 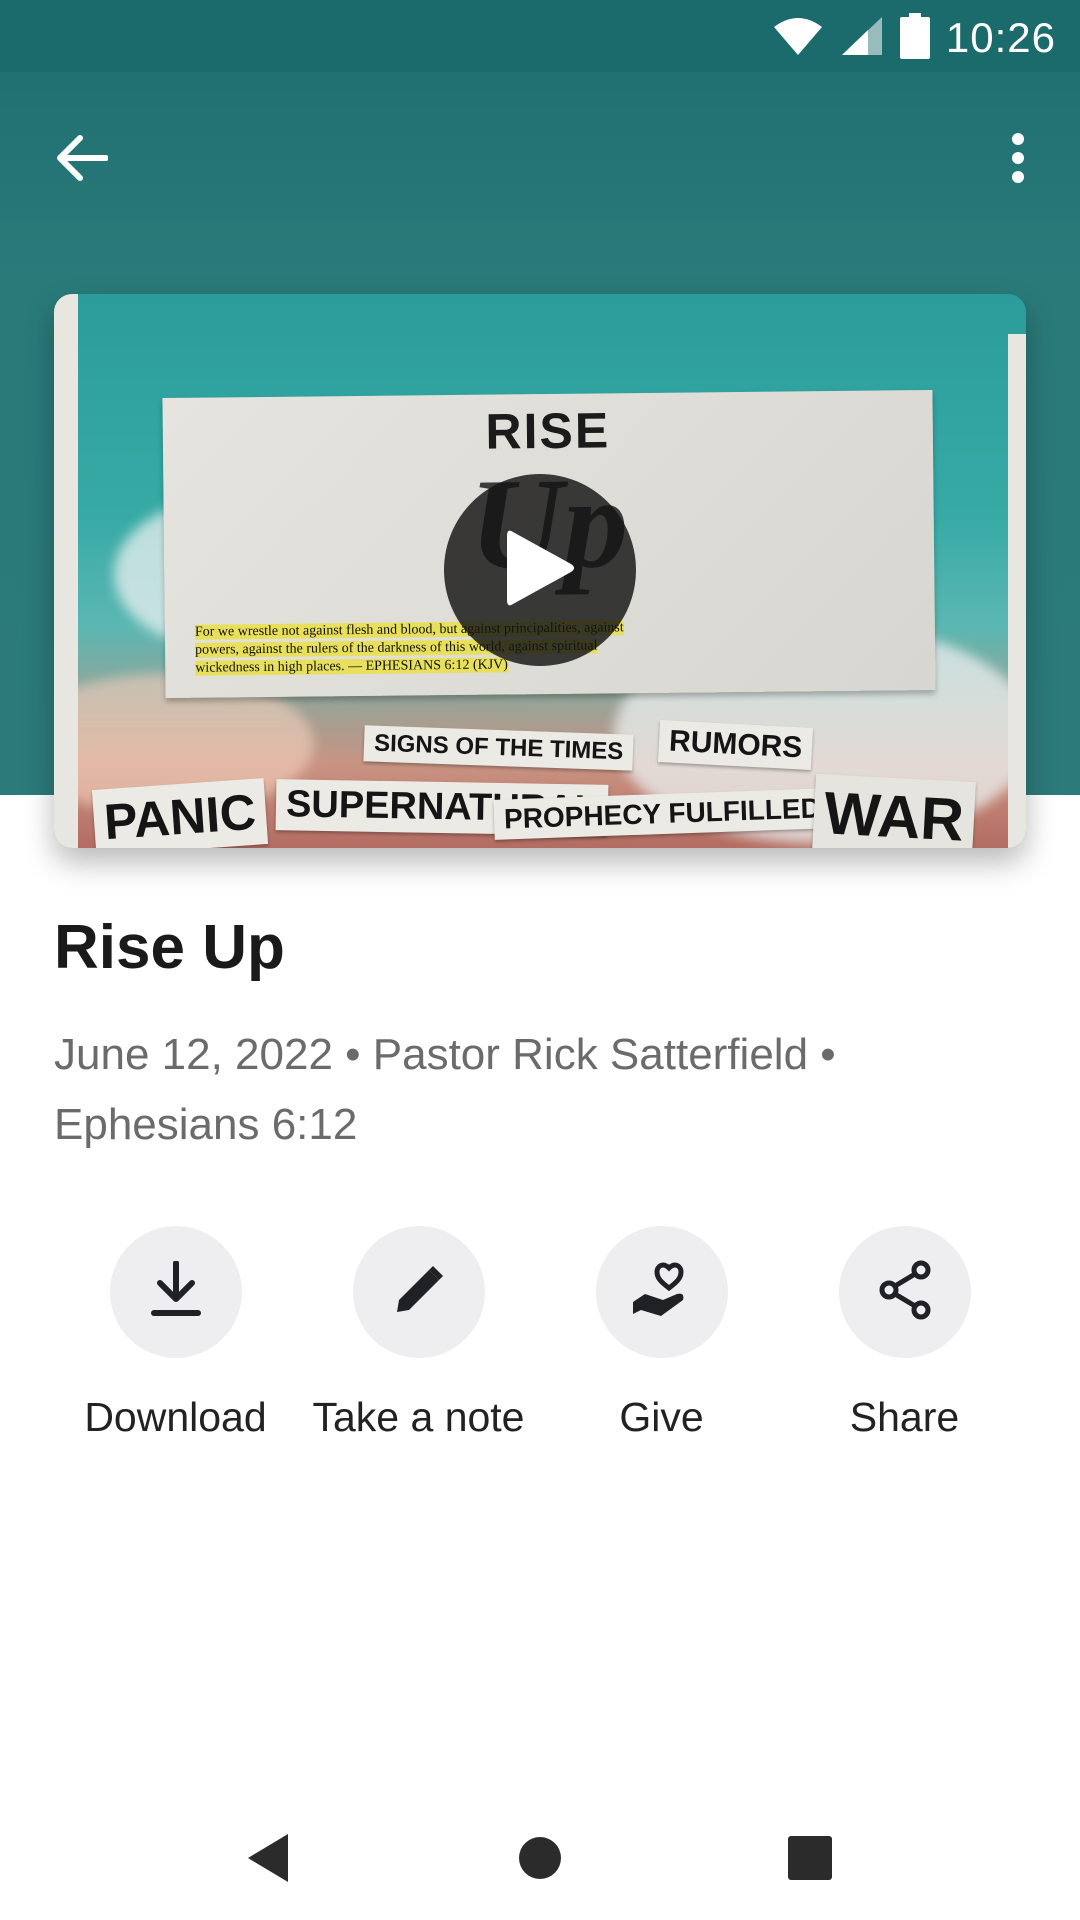 I want to click on download-button: Download, so click(x=175, y=1346).